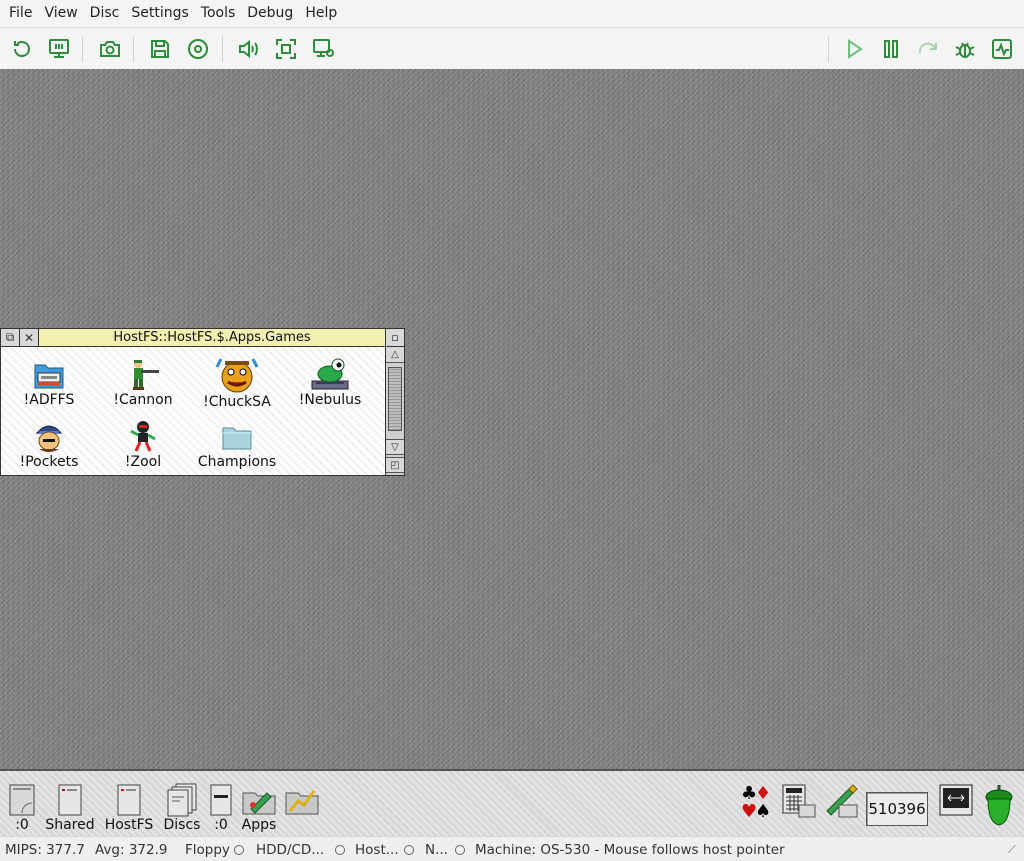 This screenshot has height=861, width=1024. What do you see at coordinates (321, 13) in the screenshot?
I see `menu-help: Help` at bounding box center [321, 13].